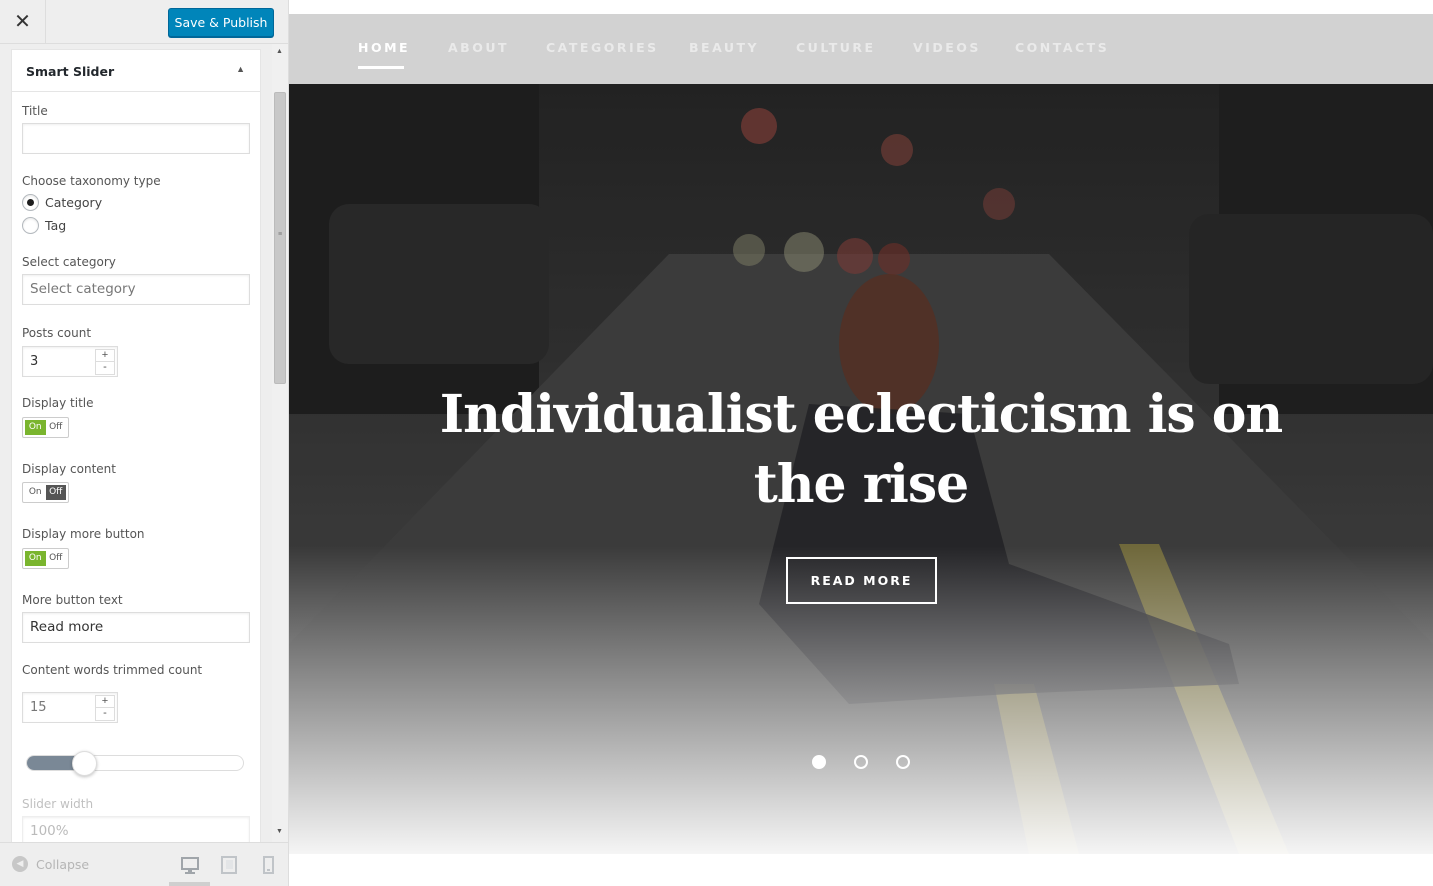 Image resolution: width=1433 pixels, height=886 pixels. What do you see at coordinates (35, 111) in the screenshot?
I see `title-label: Title` at bounding box center [35, 111].